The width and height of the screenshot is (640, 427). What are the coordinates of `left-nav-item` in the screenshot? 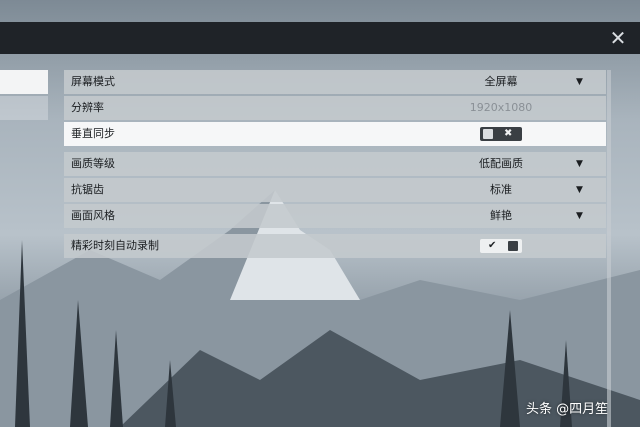 It's located at (24, 108).